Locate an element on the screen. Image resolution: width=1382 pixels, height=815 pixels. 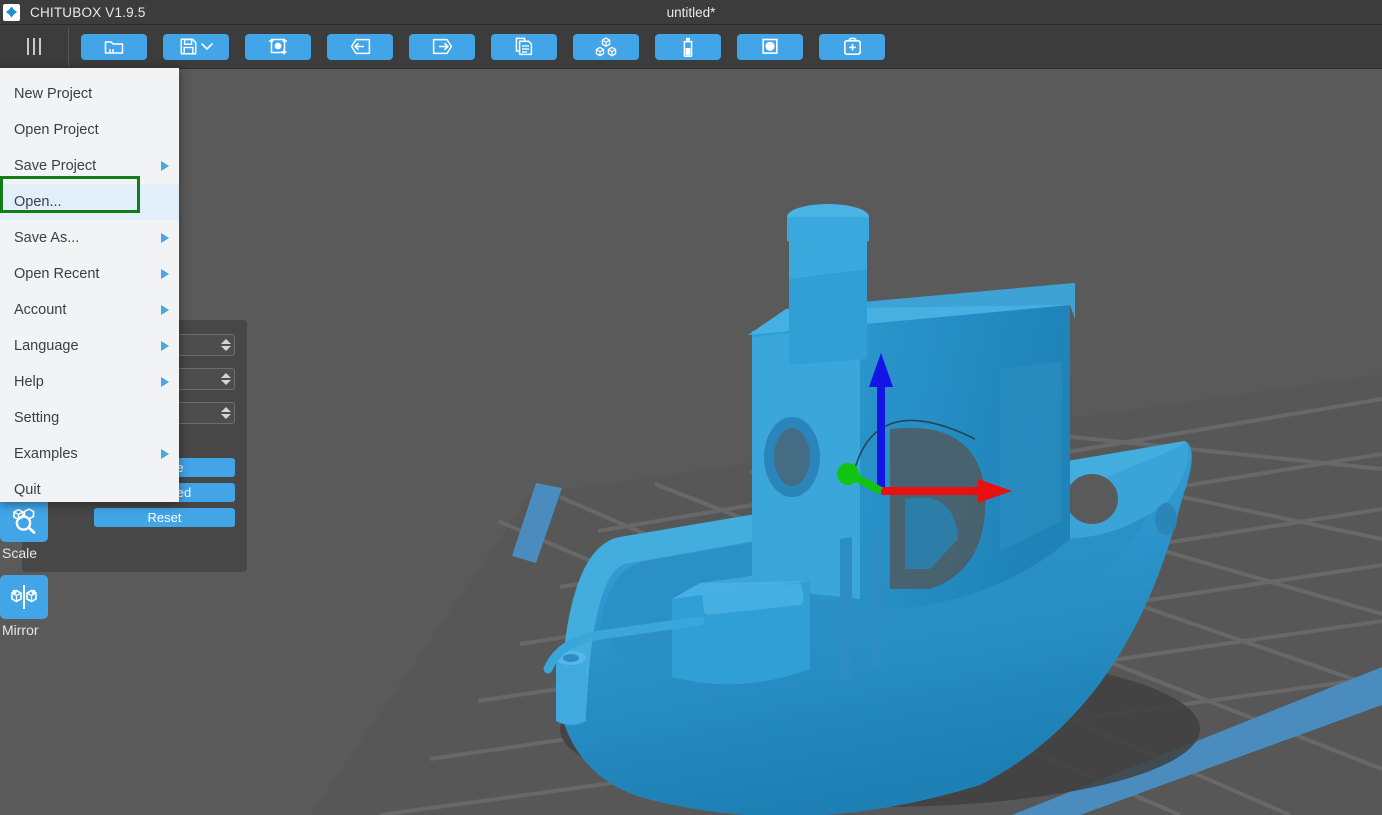
floppy-disk-icon is located at coordinates (188, 46).